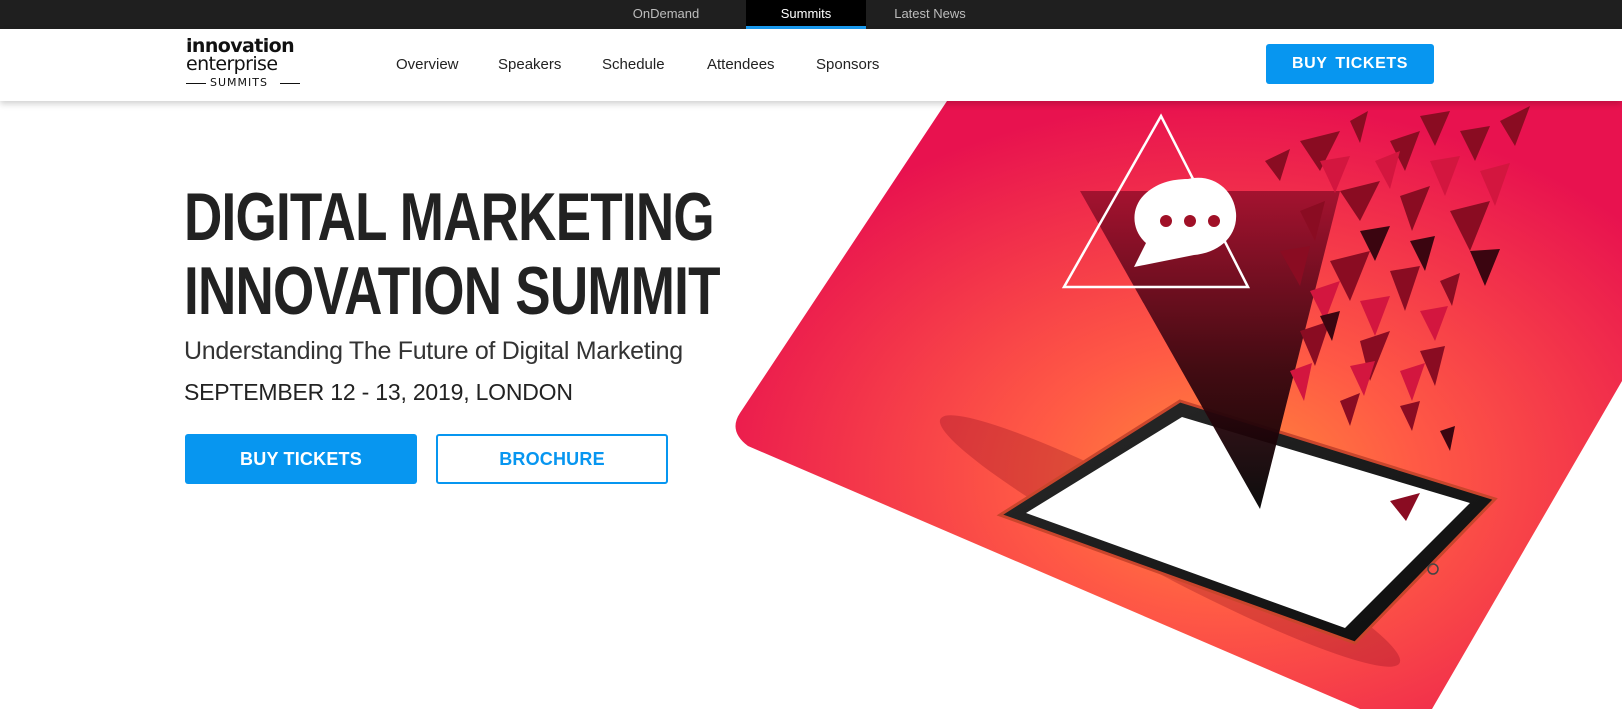 This screenshot has width=1622, height=709. Describe the element at coordinates (239, 82) in the screenshot. I see `logo-line-summits: SUMMITS` at that location.